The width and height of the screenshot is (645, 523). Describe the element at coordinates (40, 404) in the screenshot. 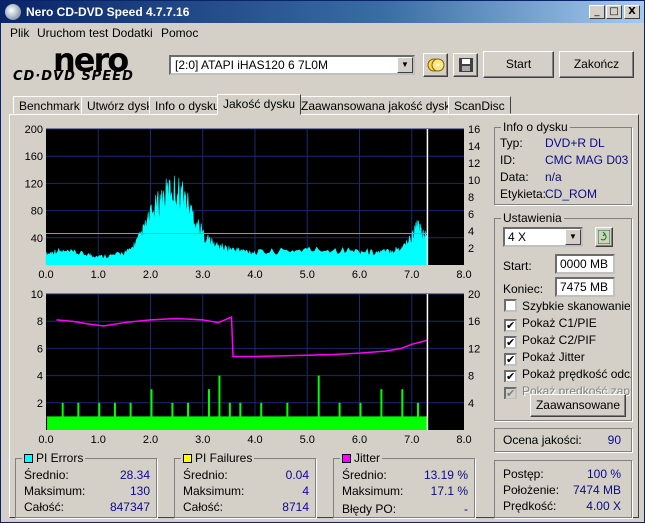

I see `y-left-tick-label: 2` at that location.